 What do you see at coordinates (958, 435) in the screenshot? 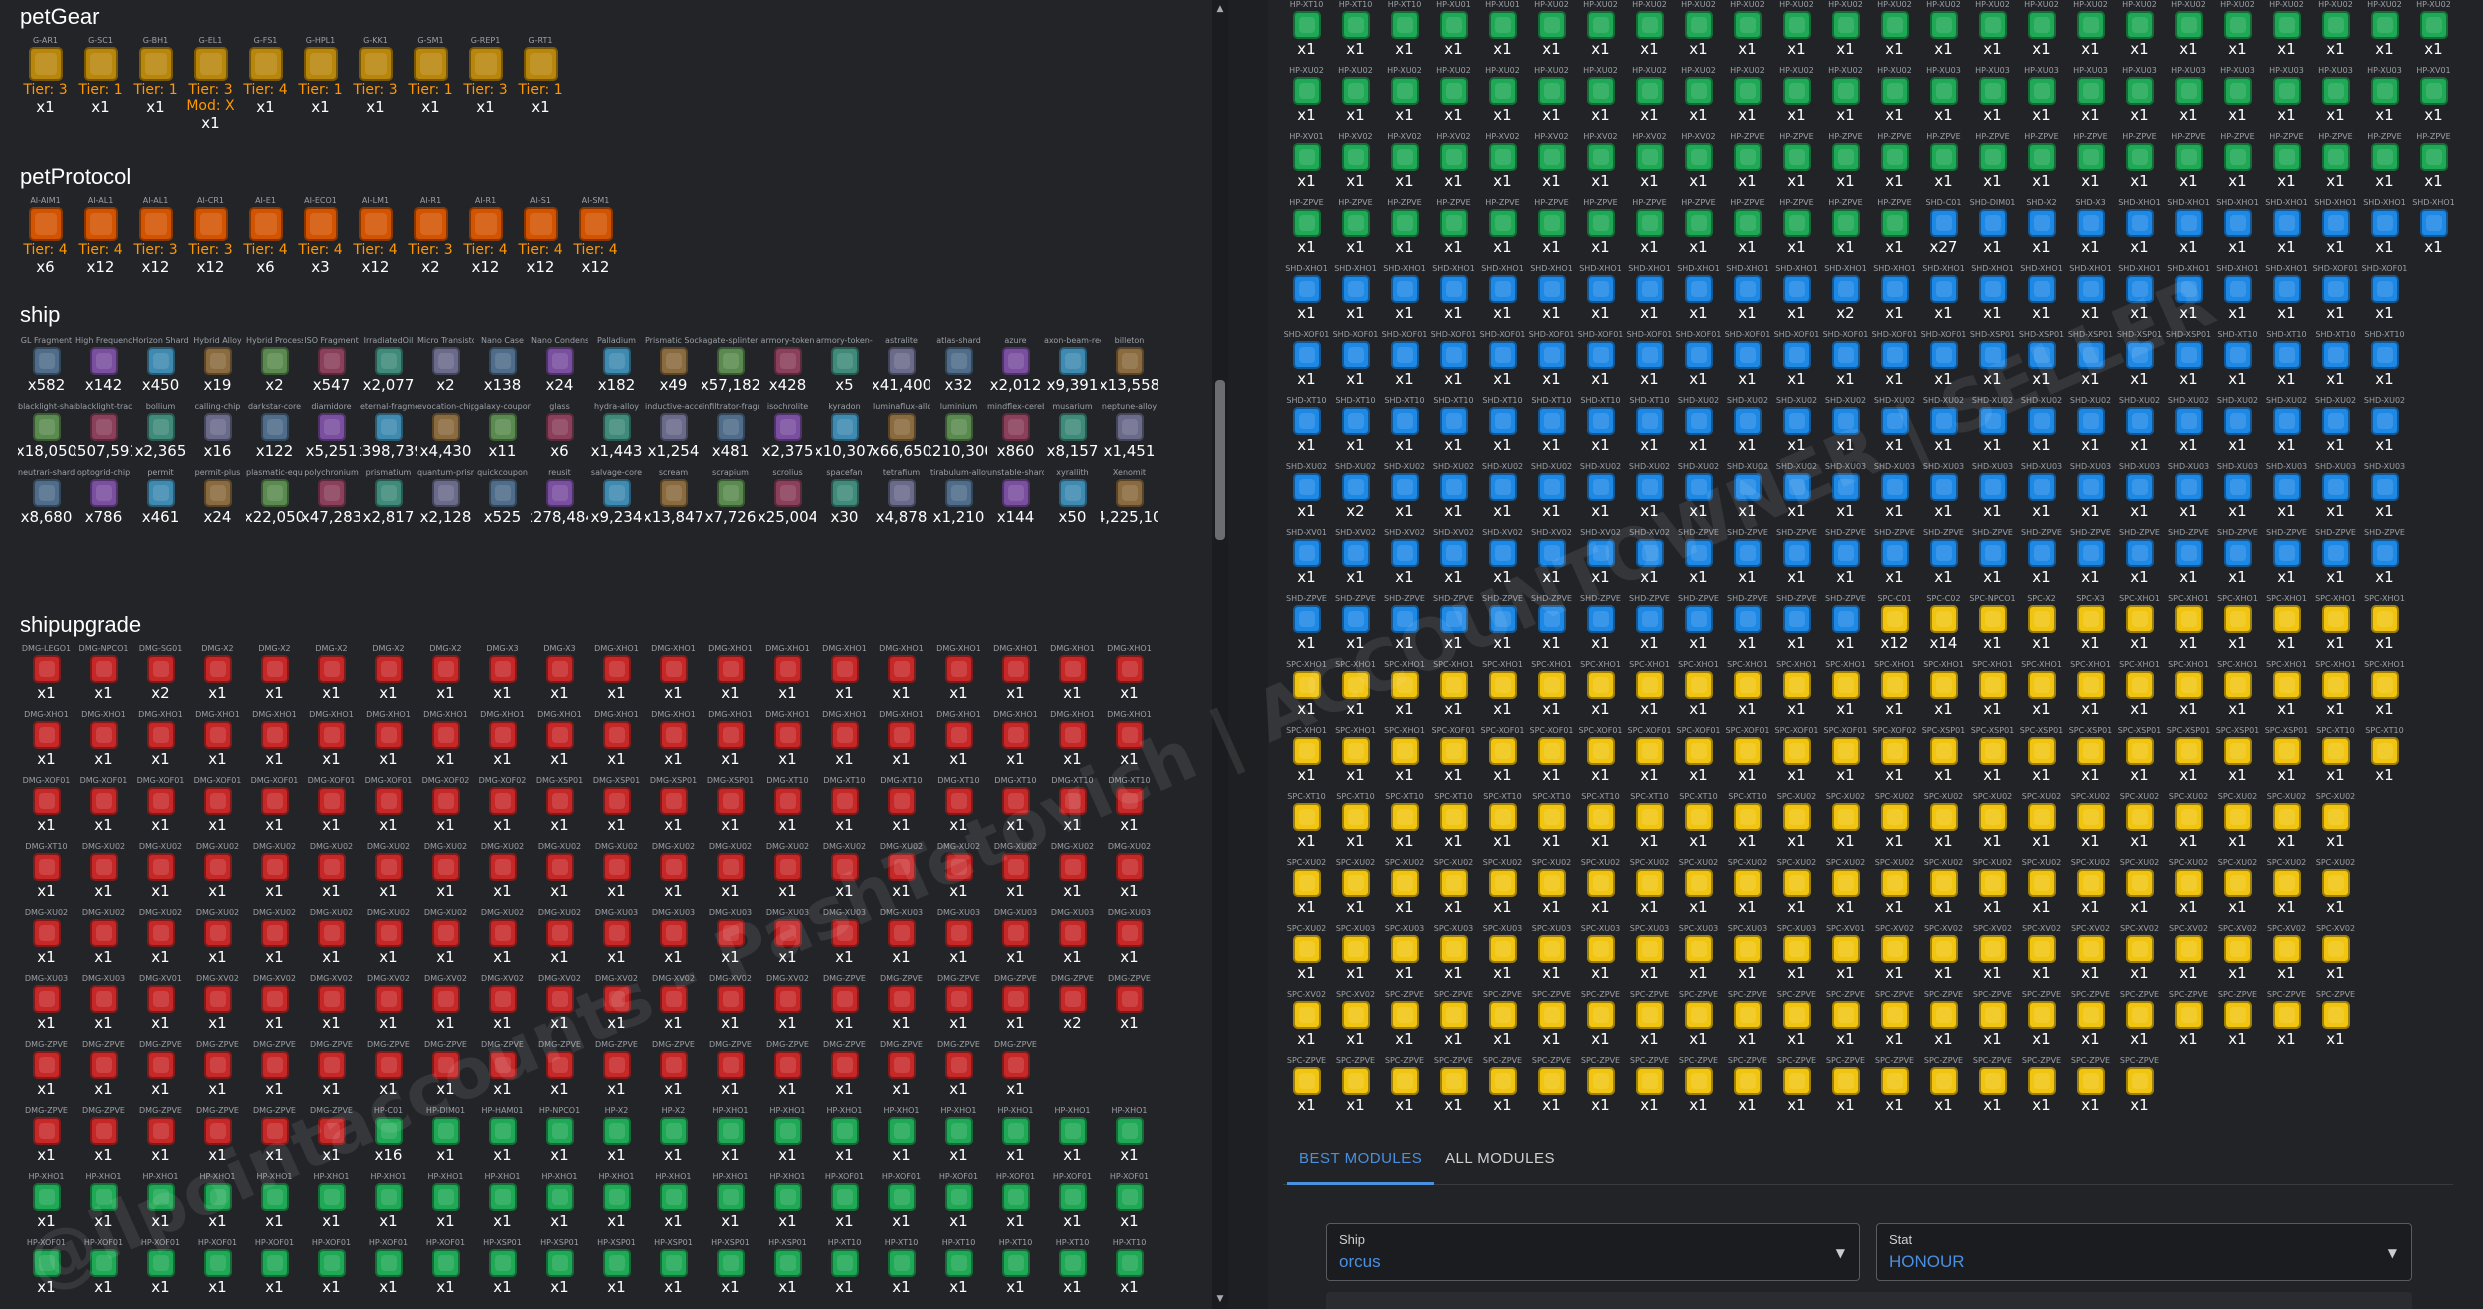
I see `item-cell: luminiumx210,300` at bounding box center [958, 435].